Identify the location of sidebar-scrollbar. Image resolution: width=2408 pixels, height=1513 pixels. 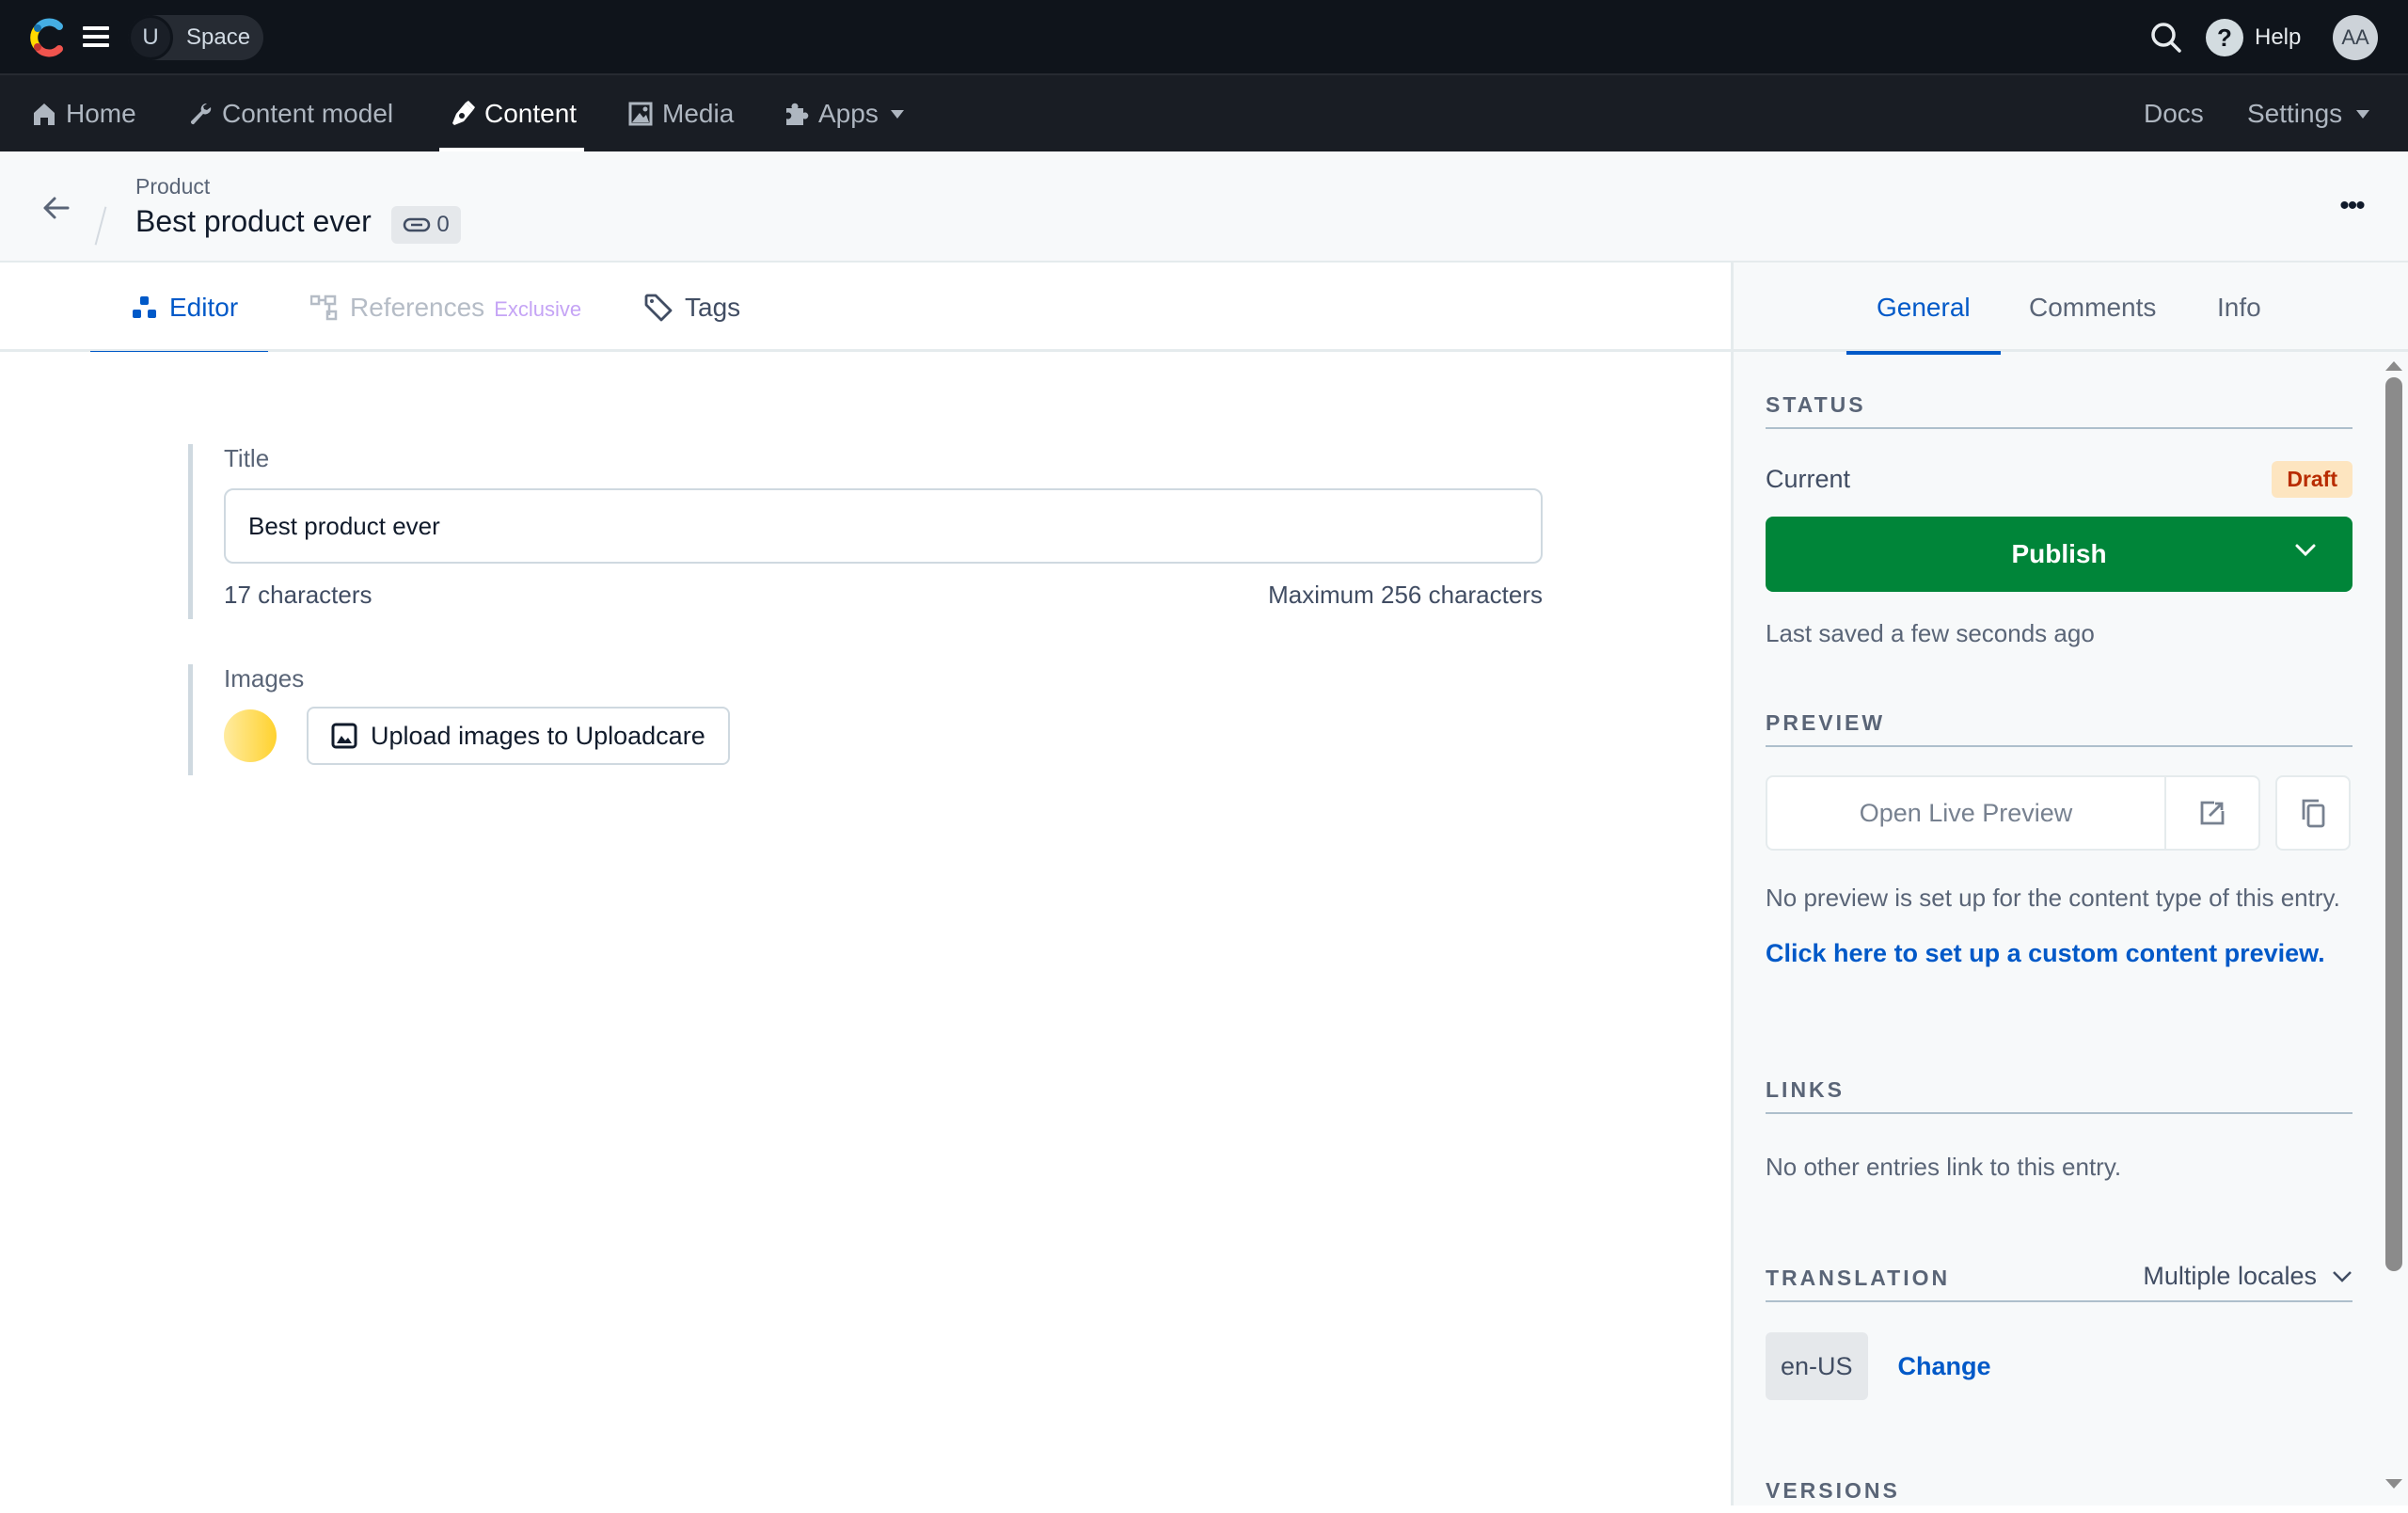
(2394, 928).